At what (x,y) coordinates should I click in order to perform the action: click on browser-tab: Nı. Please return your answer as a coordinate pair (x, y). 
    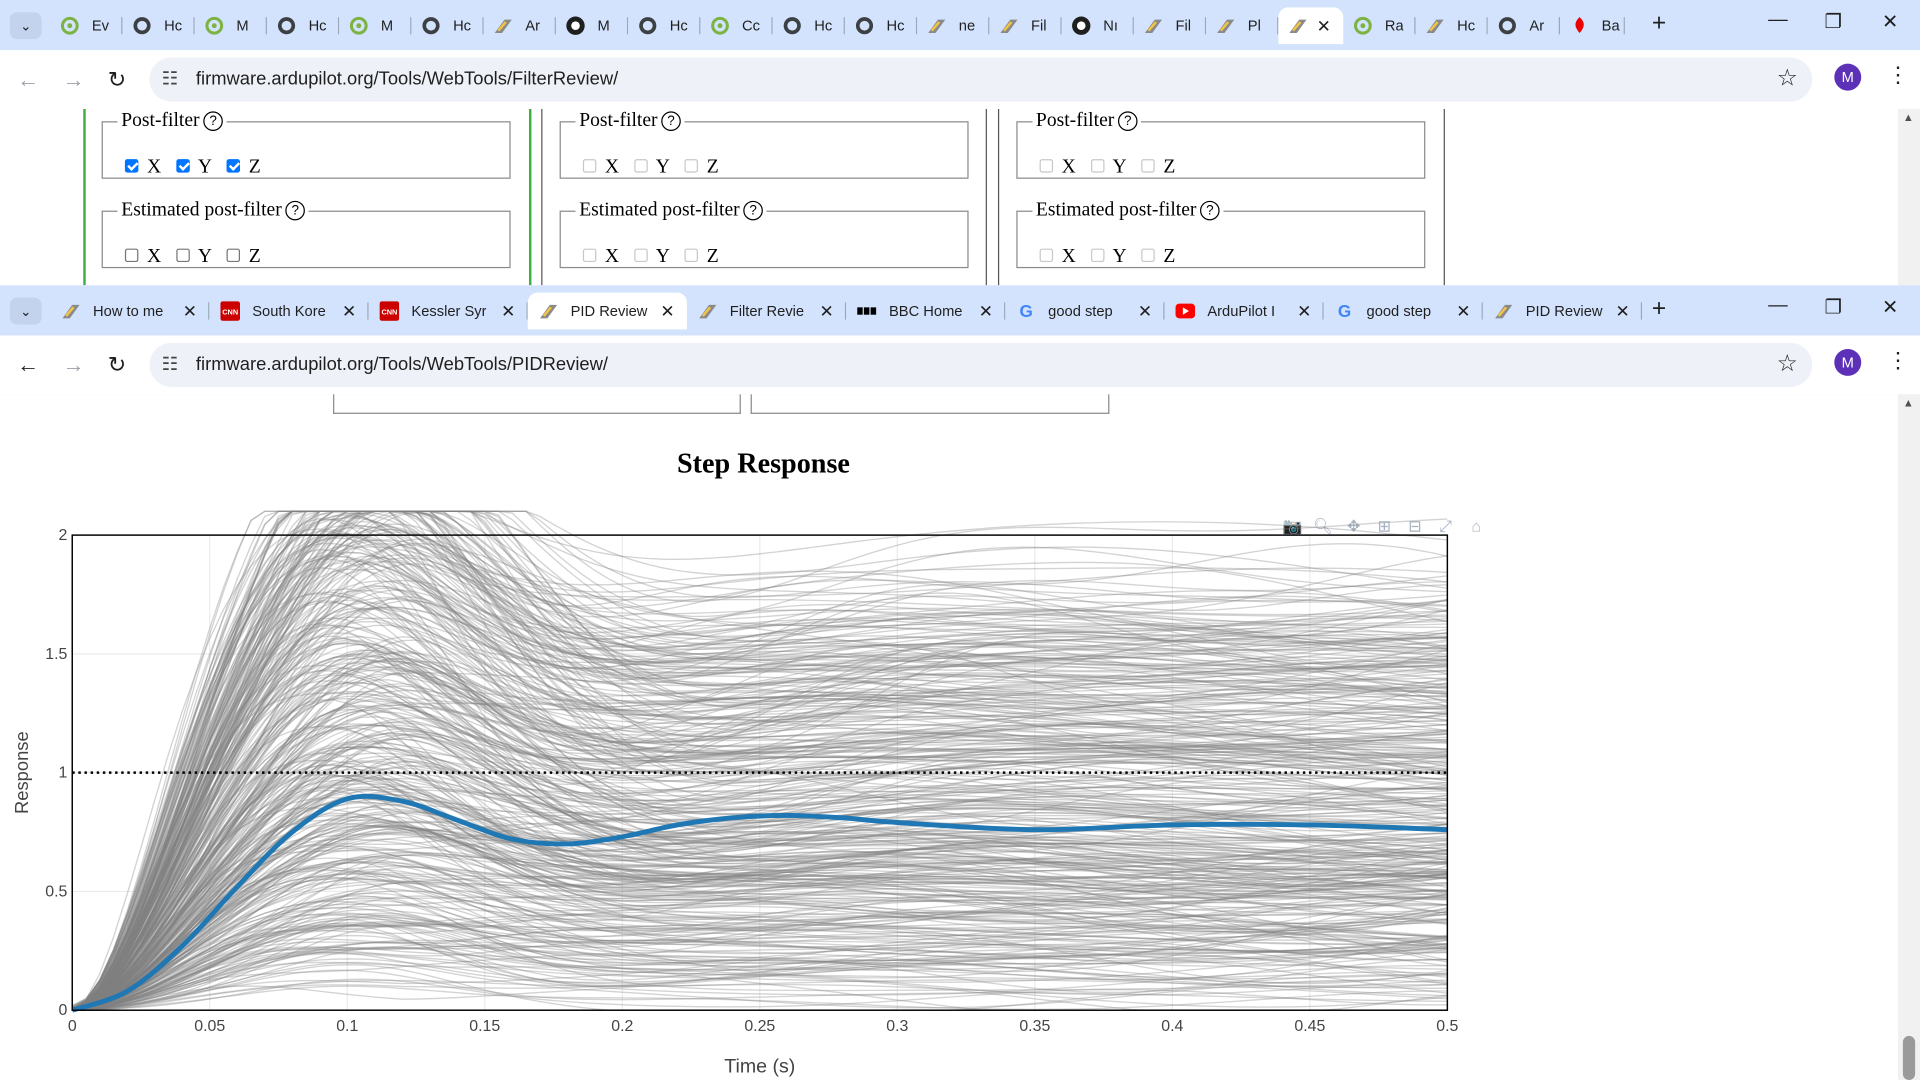
    Looking at the image, I should click on (1098, 25).